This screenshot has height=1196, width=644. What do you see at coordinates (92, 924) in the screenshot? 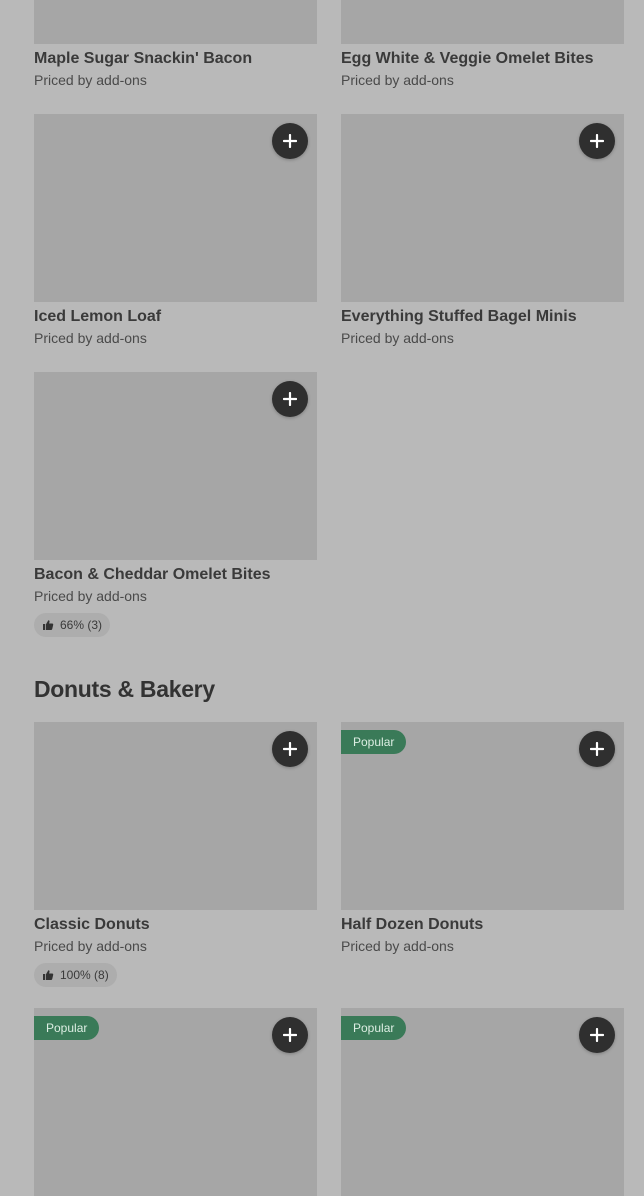
I see `item-name: Classic Donuts` at bounding box center [92, 924].